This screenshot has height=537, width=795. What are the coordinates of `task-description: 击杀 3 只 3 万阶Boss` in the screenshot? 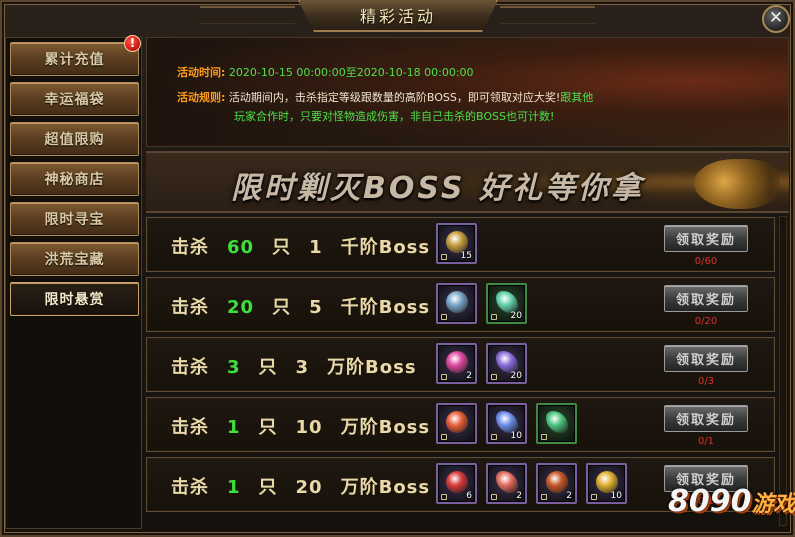 It's located at (294, 366).